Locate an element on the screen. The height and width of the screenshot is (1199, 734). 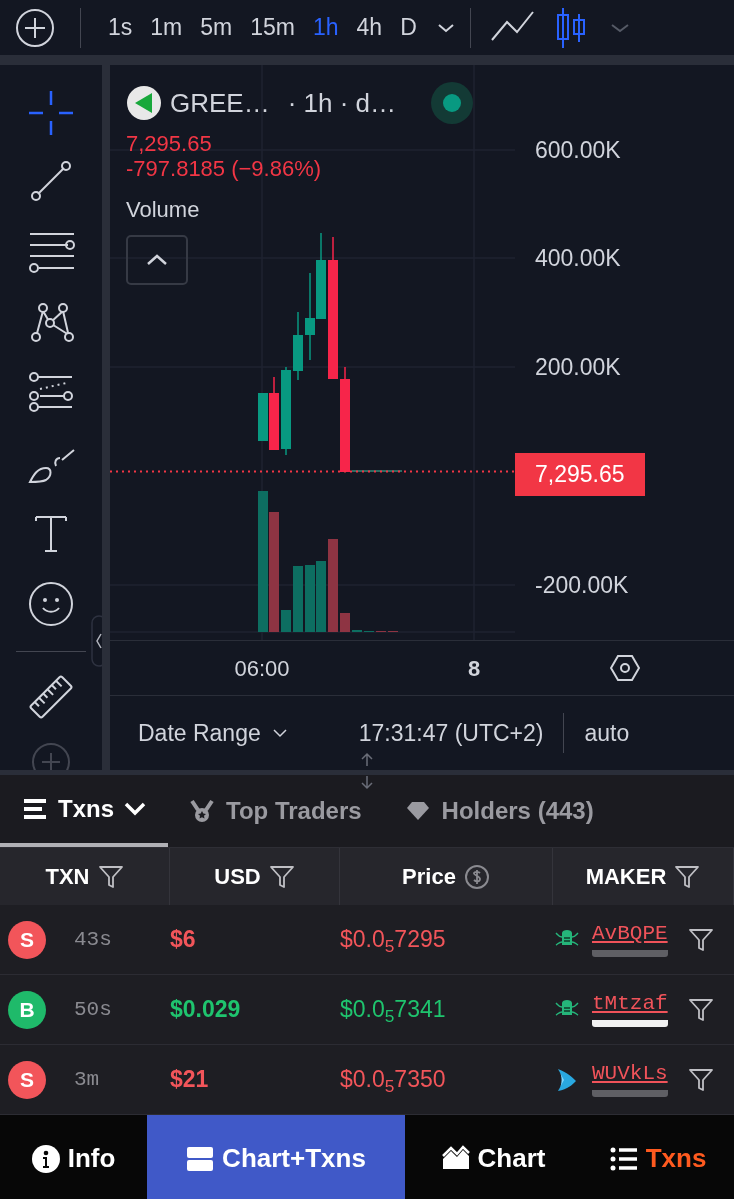
resize-handle is located at coordinates (367, 771).